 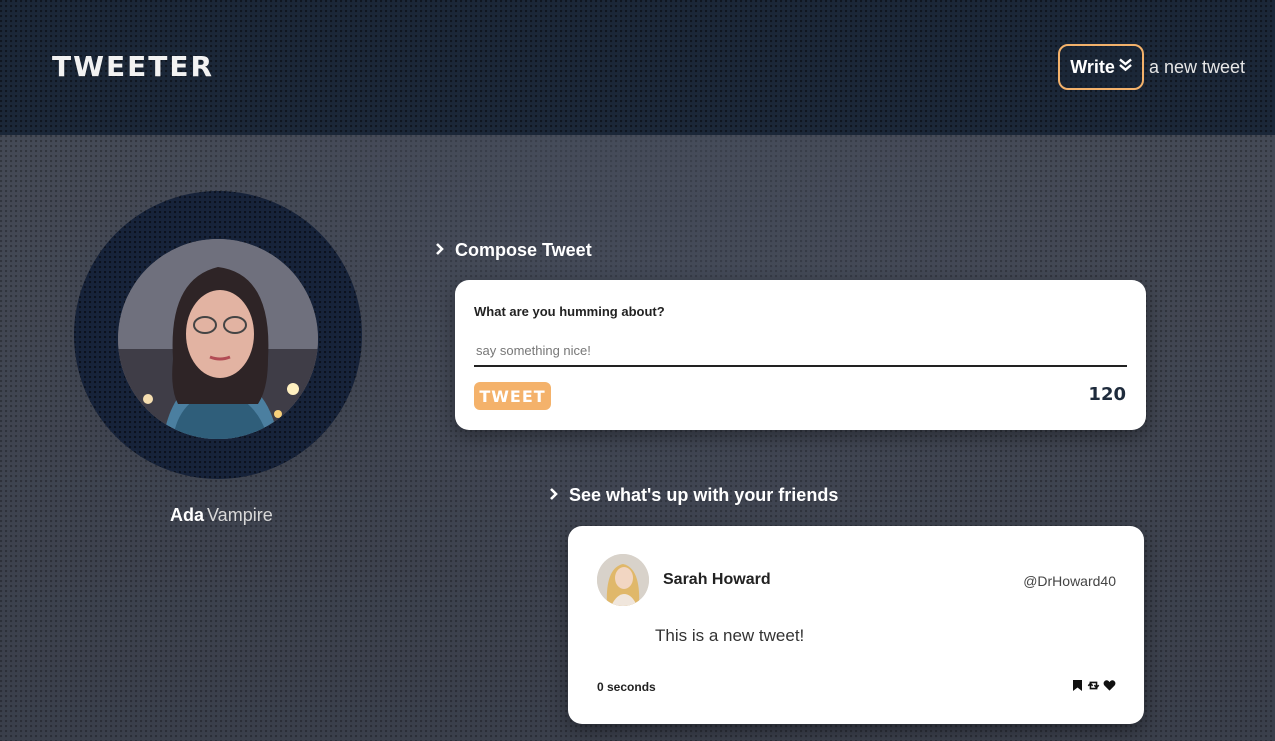 I want to click on write-button-label: Write, so click(x=1092, y=66).